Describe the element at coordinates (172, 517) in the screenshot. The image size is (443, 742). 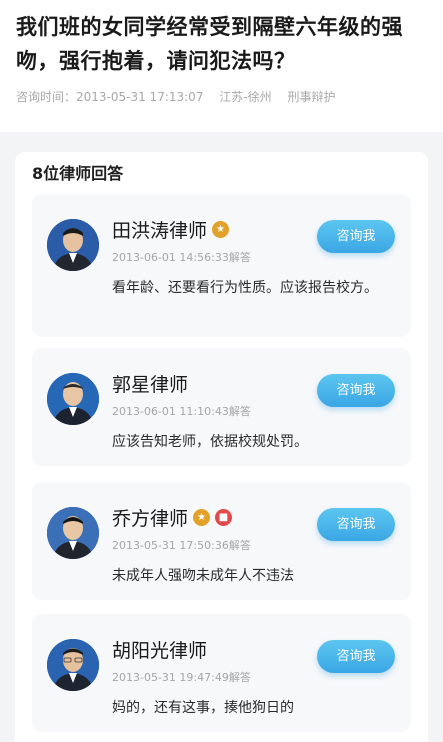
I see `lawyer-name: 乔方律师 ★ ■` at that location.